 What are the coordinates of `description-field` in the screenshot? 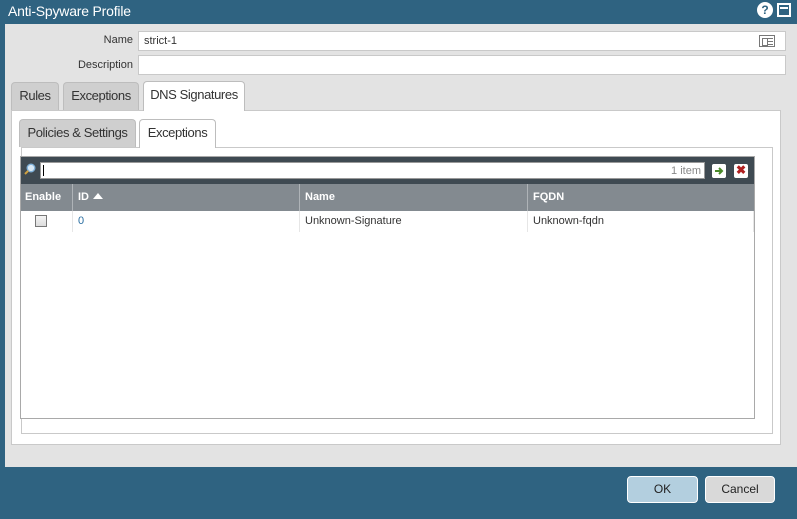 It's located at (462, 65).